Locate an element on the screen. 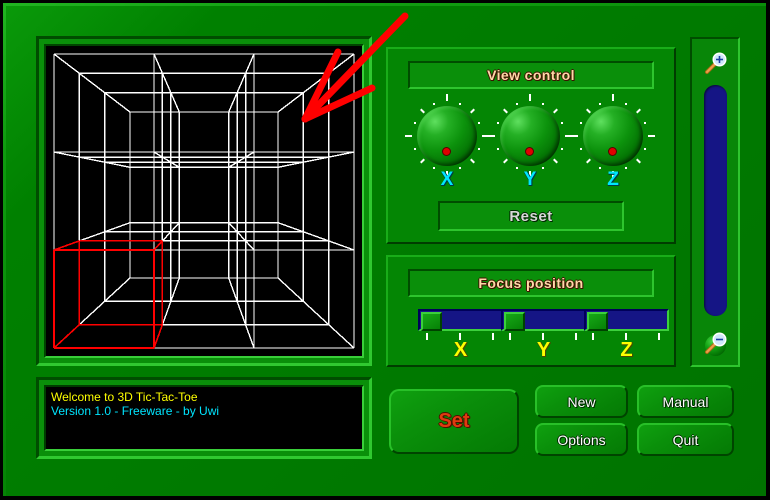 The width and height of the screenshot is (770, 500). focus-position-panel: Focus position X Y Z is located at coordinates (531, 311).